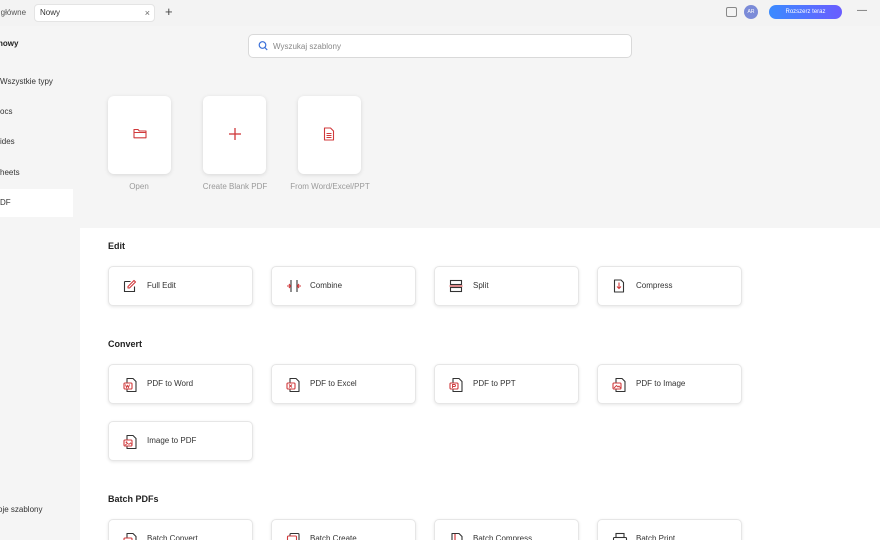  I want to click on from-word-excel-ppt-card, so click(329, 135).